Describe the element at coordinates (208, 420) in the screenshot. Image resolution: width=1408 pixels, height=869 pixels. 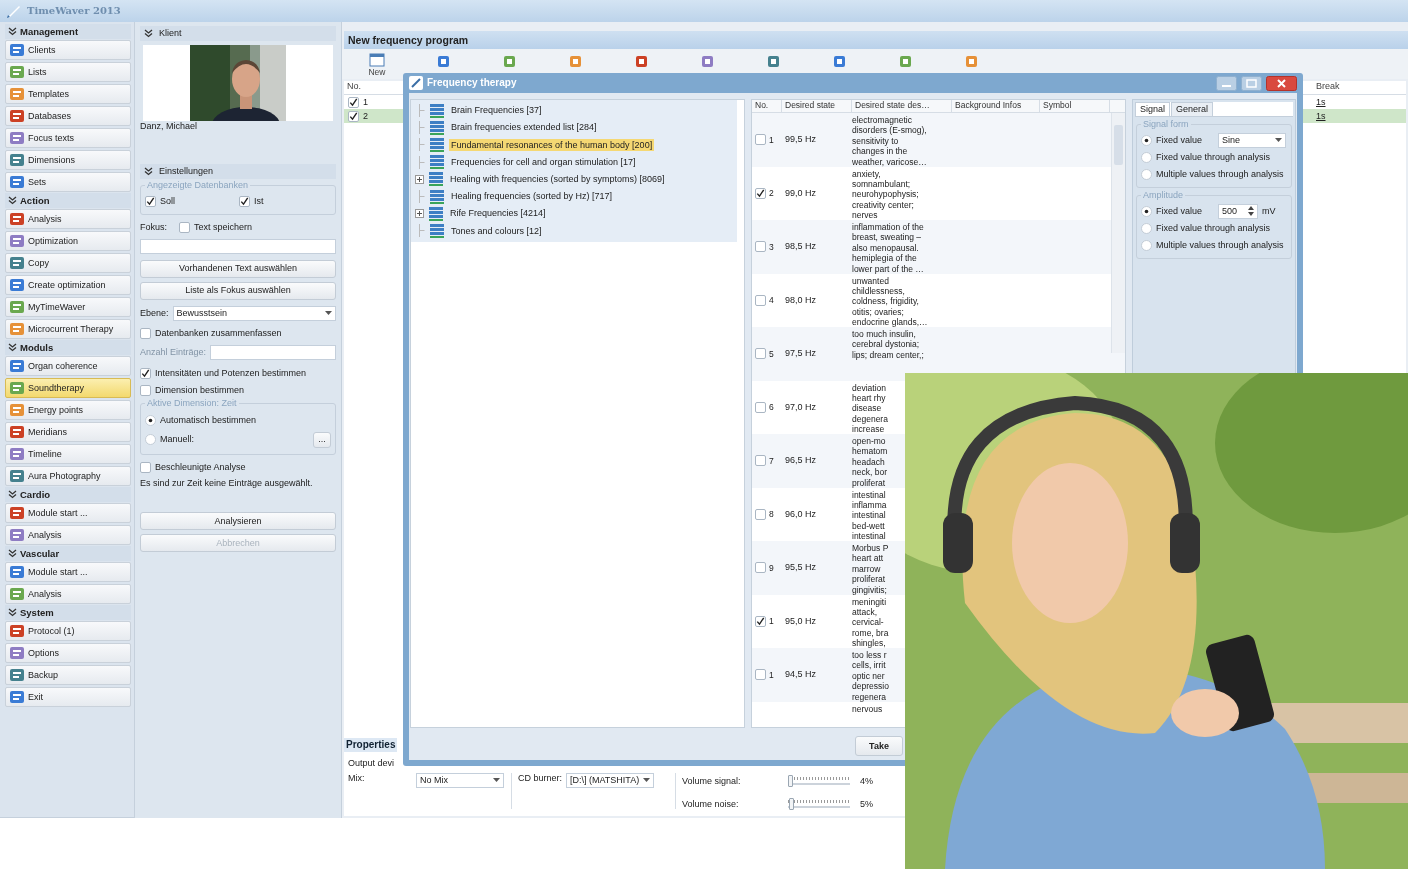
I see `radio-label: Automatisch bestimmen` at that location.